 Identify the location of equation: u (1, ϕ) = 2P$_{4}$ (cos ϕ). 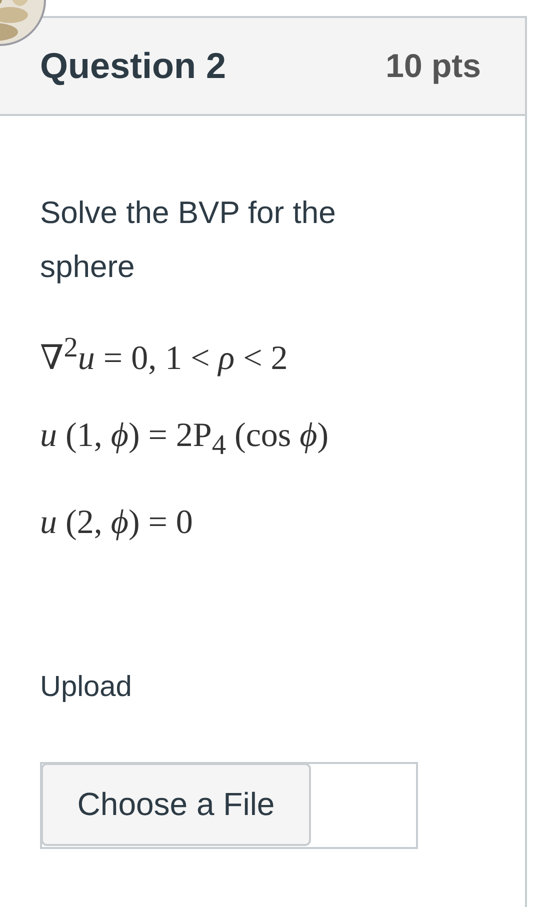
(185, 440).